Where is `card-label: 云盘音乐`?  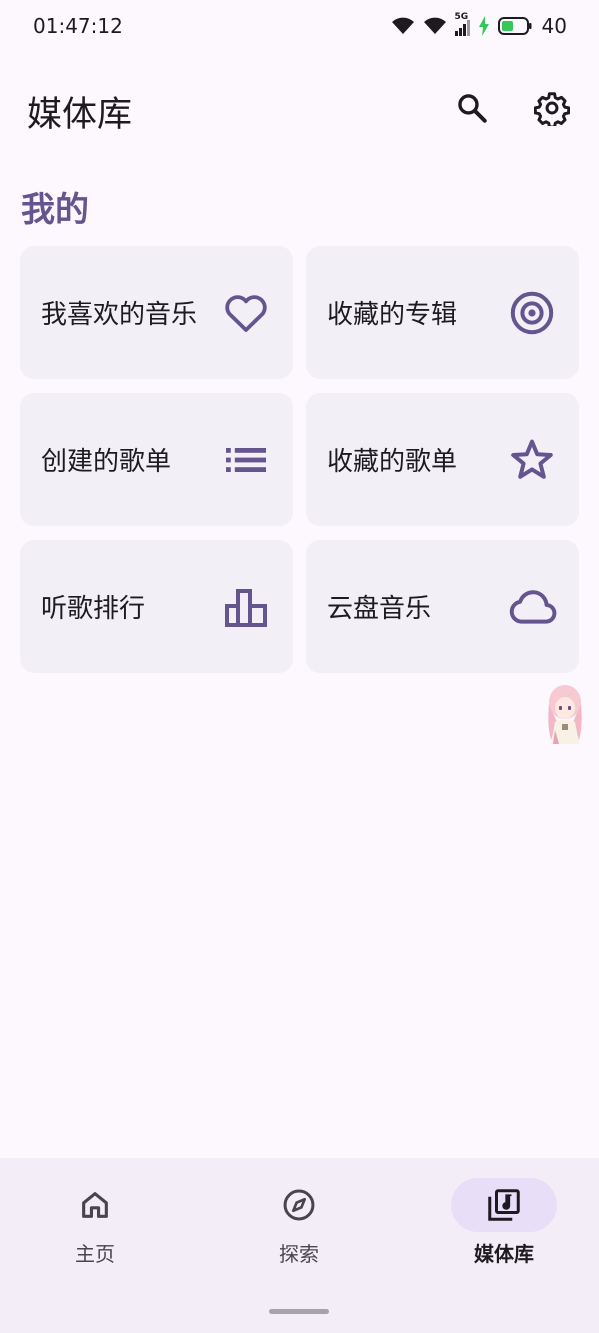 card-label: 云盘音乐 is located at coordinates (379, 609).